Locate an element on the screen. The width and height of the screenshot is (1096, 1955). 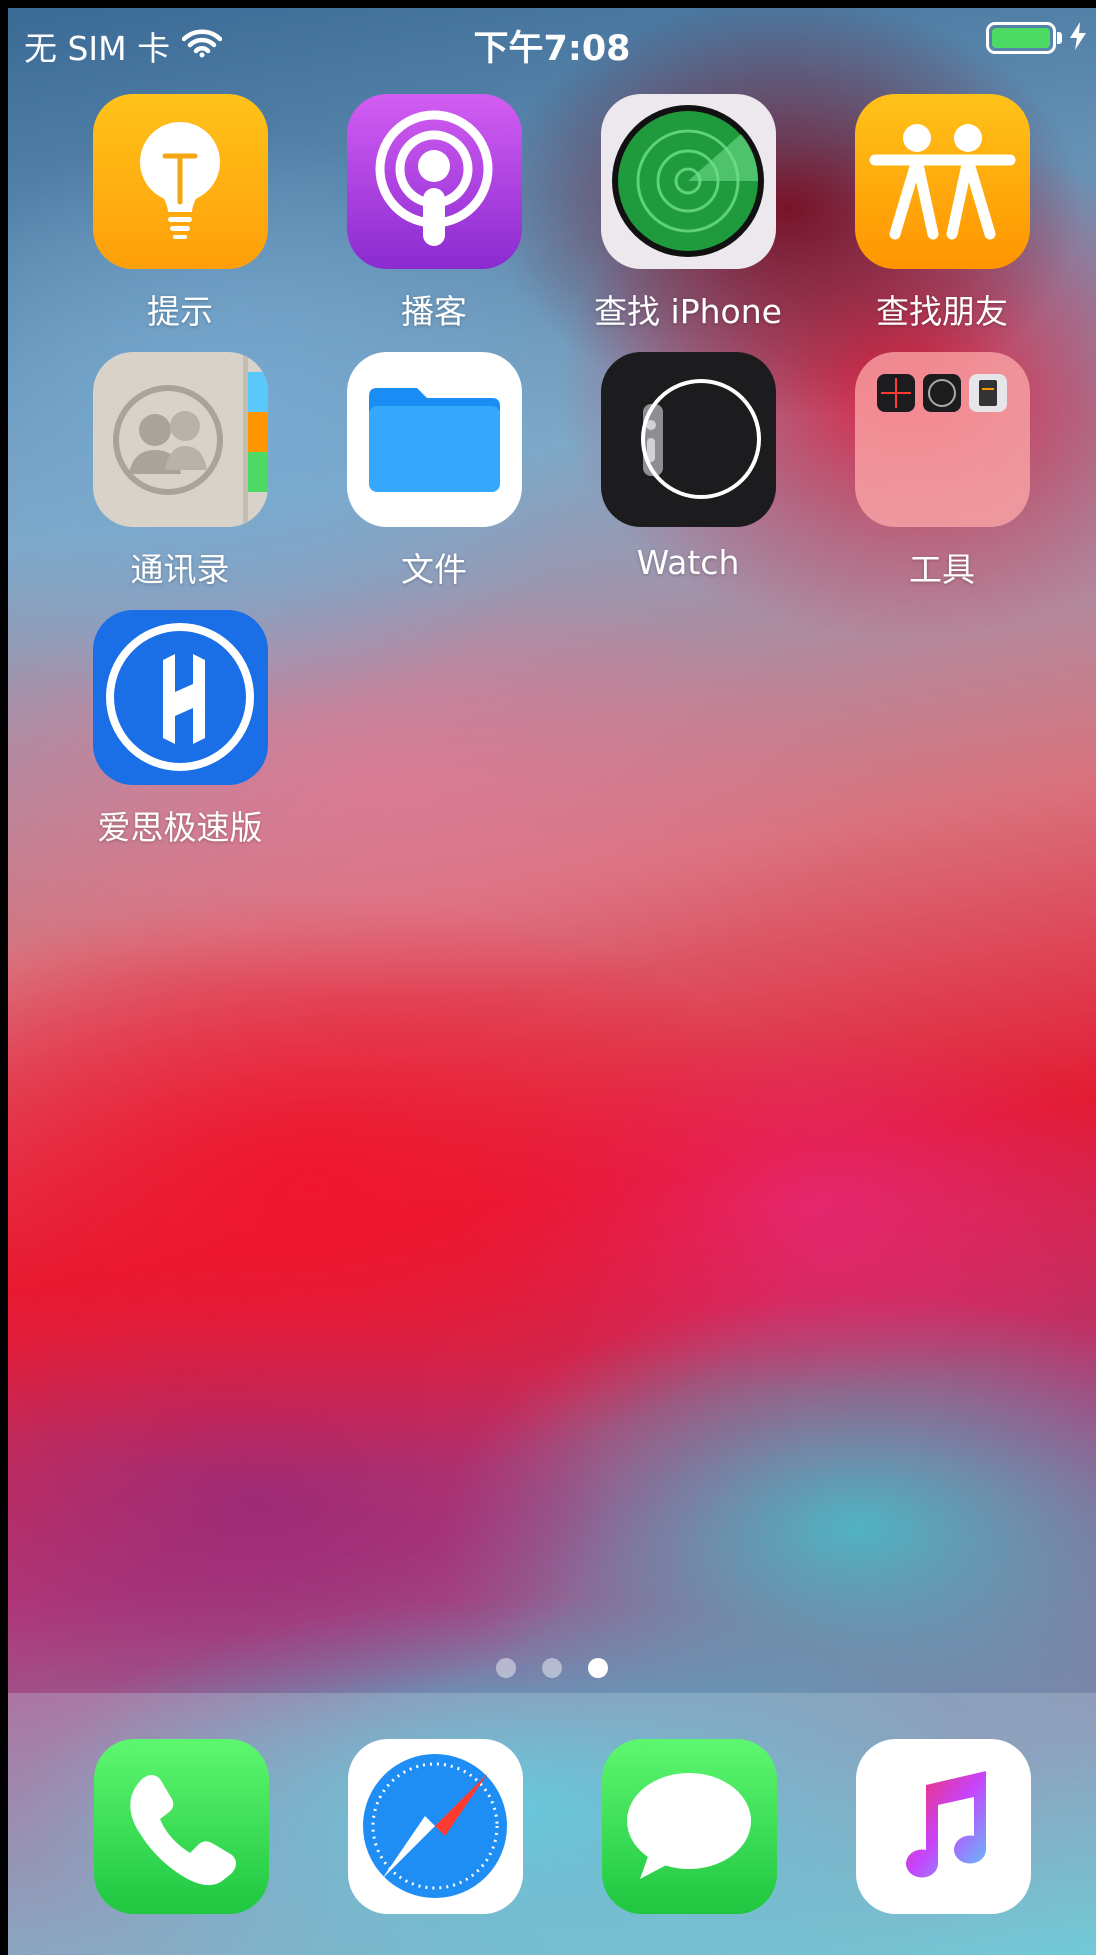
app-label: 爱思极速版 is located at coordinates (180, 827).